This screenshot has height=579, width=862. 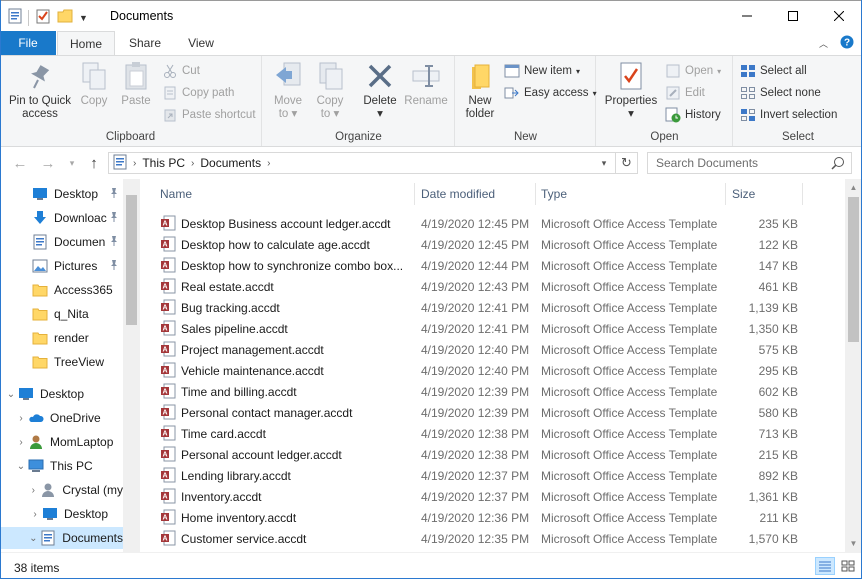 What do you see at coordinates (61, 394) in the screenshot?
I see `nav-item-desktop-root: ⌄ Desktop` at bounding box center [61, 394].